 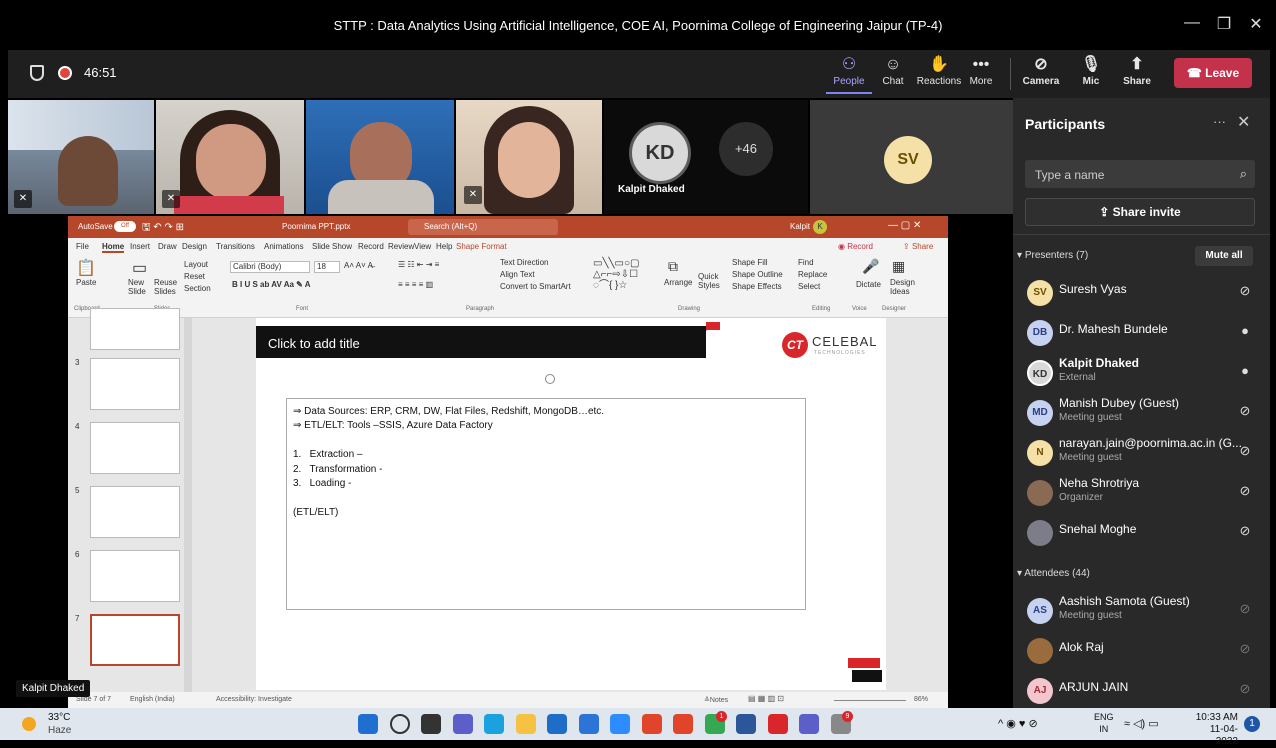 What do you see at coordinates (868, 284) in the screenshot?
I see `dictate-button: Dictate` at bounding box center [868, 284].